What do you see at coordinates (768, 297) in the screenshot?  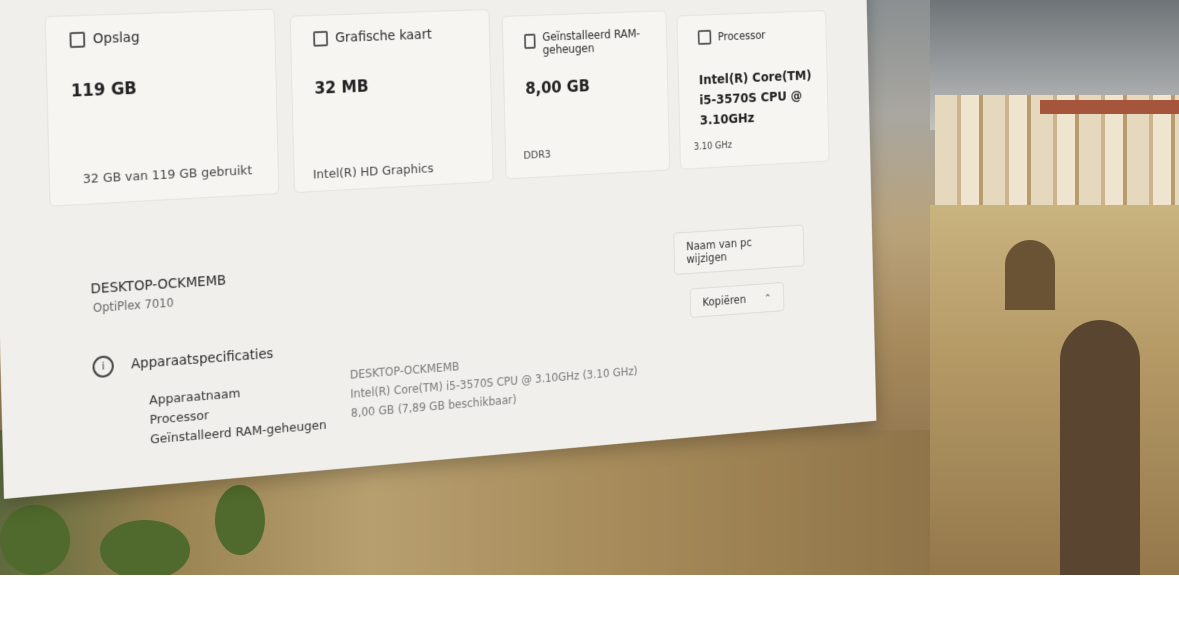 I see `chevron-up-icon: ⌃` at bounding box center [768, 297].